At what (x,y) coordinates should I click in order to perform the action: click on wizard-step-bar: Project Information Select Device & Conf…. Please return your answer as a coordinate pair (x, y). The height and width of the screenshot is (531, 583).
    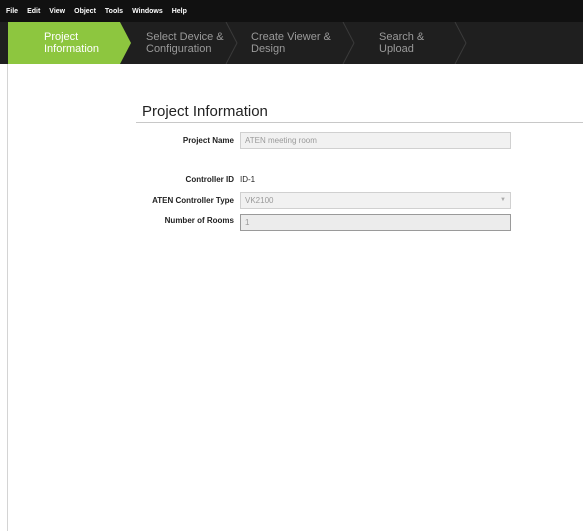
    Looking at the image, I should click on (291, 43).